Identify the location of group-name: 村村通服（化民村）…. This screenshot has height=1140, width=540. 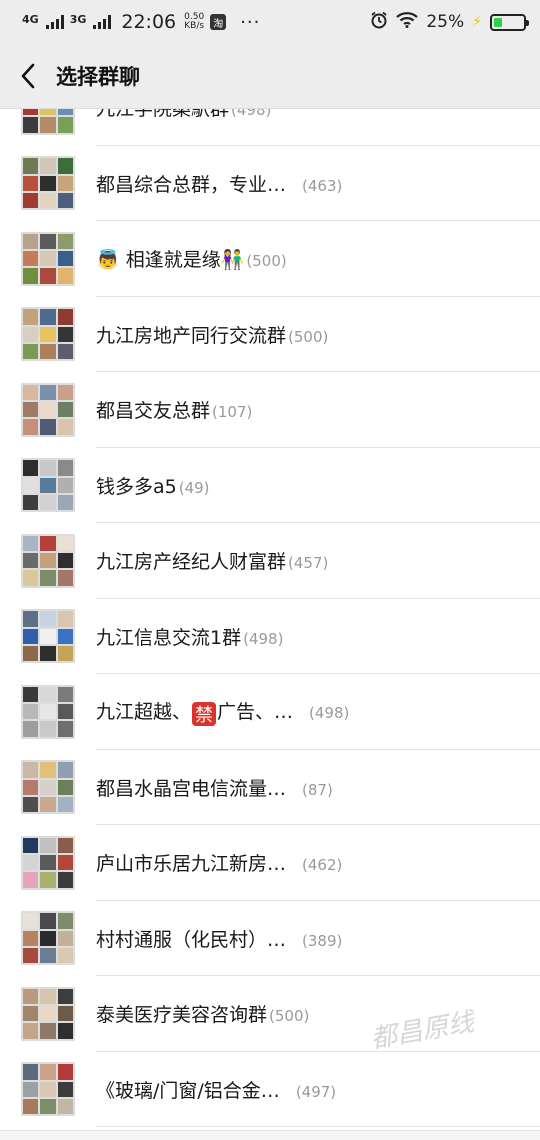
(191, 939).